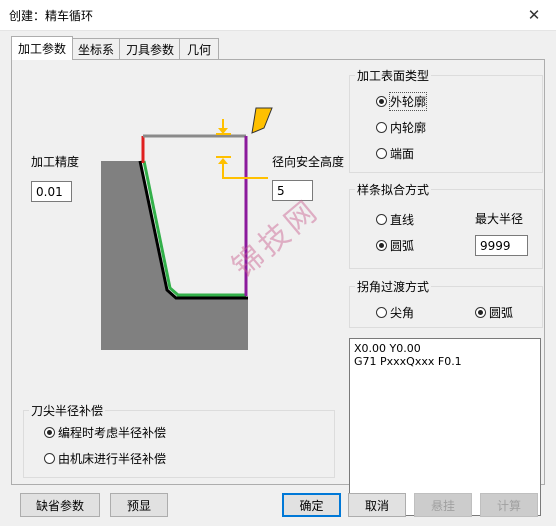 Image resolution: width=556 pixels, height=526 pixels. What do you see at coordinates (395, 245) in the screenshot?
I see `radio-arc: 圆弧` at bounding box center [395, 245].